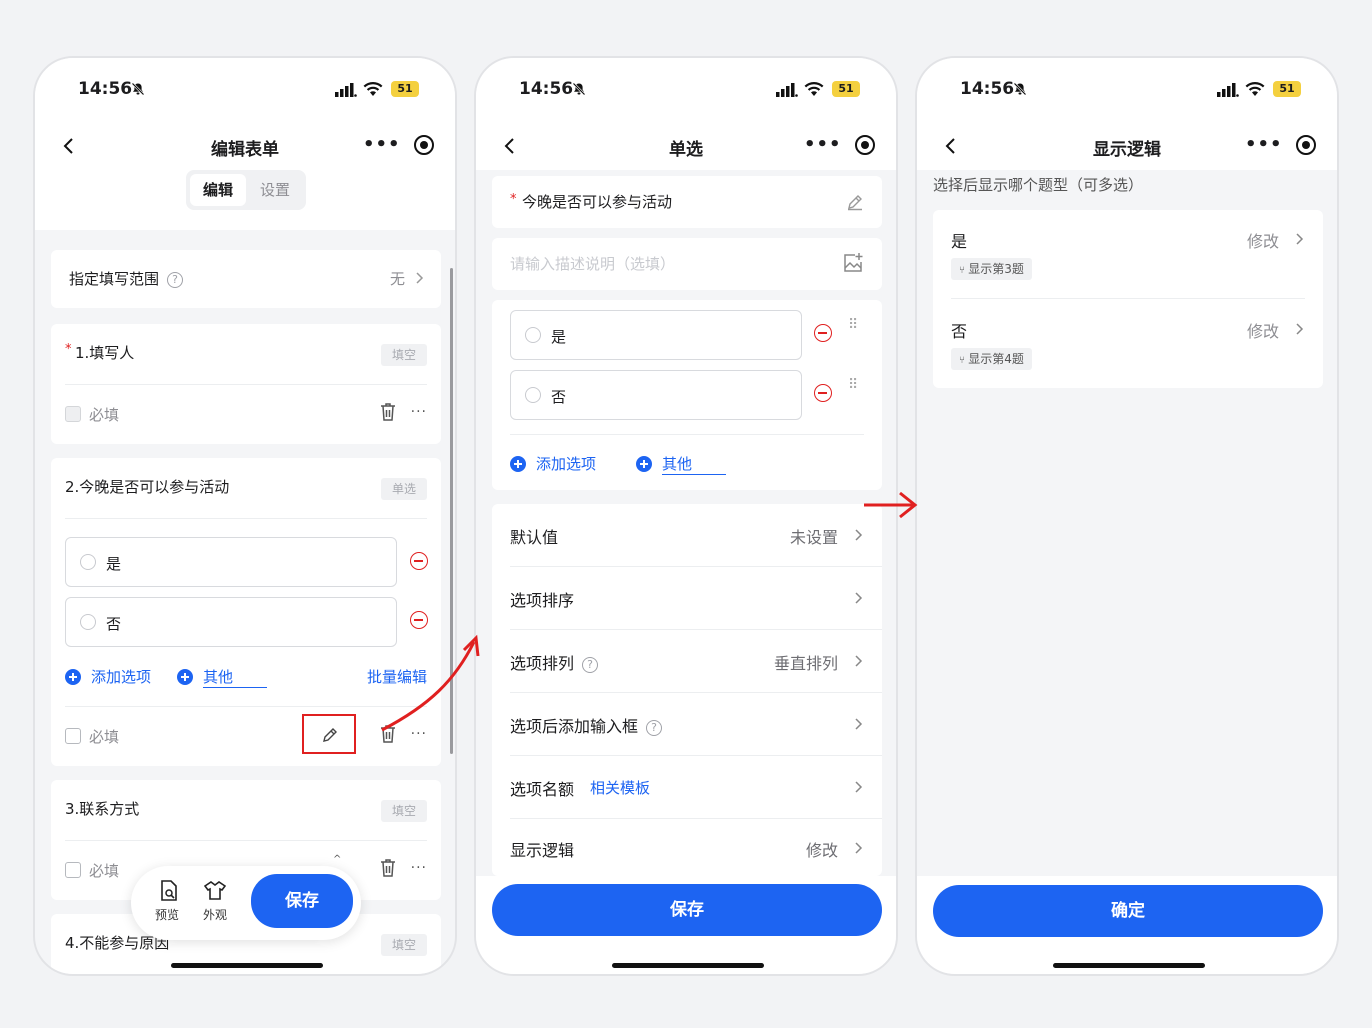 Image resolution: width=1372 pixels, height=1028 pixels. What do you see at coordinates (246, 279) in the screenshot?
I see `fill-scope-row: 指定填写范围? 无` at bounding box center [246, 279].